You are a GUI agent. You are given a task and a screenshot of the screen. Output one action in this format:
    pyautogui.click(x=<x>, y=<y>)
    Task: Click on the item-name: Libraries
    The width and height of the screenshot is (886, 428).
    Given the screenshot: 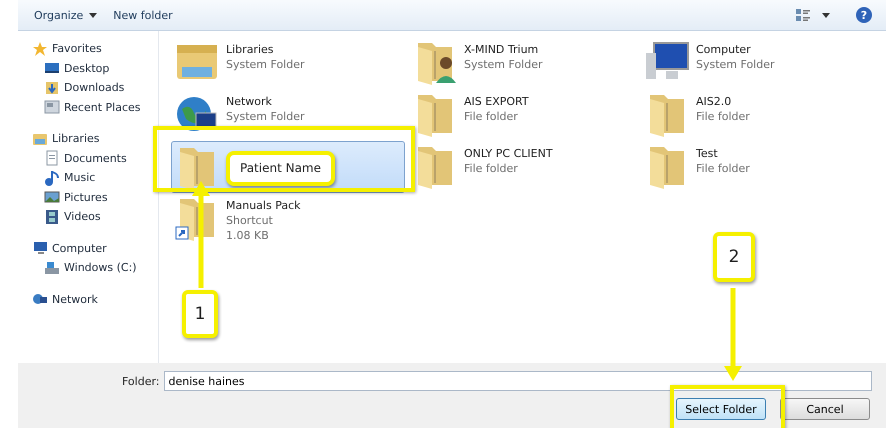 What is the action you would take?
    pyautogui.click(x=250, y=49)
    